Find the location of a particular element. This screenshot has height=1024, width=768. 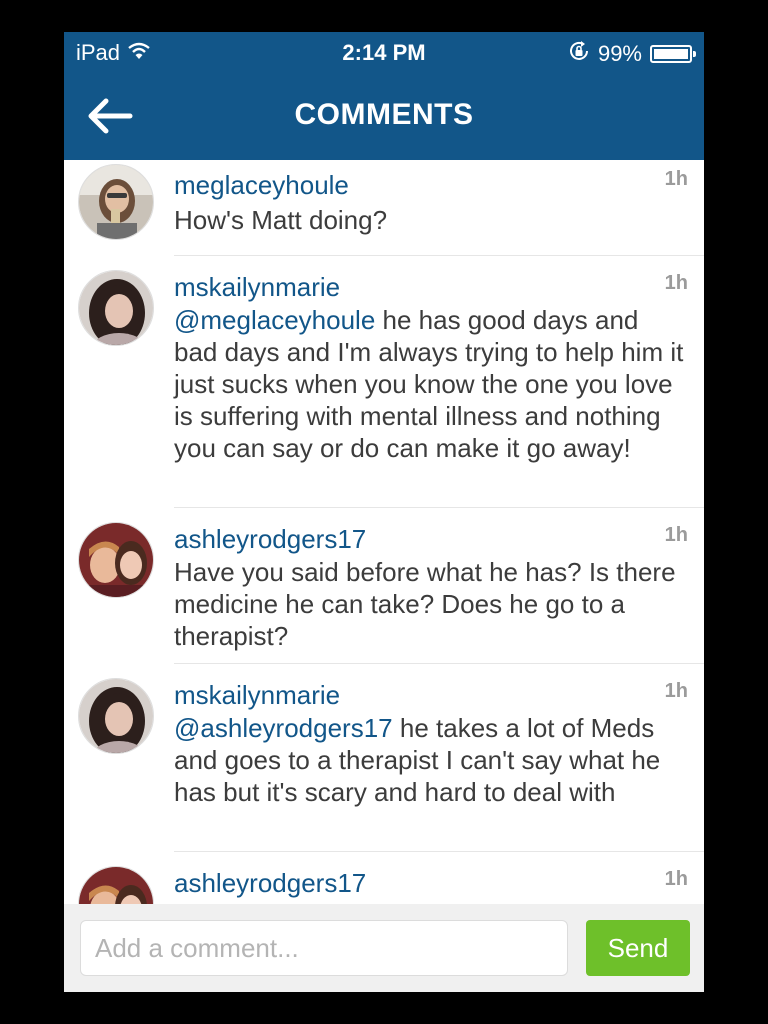

page-title: COMMENTS is located at coordinates (384, 114).